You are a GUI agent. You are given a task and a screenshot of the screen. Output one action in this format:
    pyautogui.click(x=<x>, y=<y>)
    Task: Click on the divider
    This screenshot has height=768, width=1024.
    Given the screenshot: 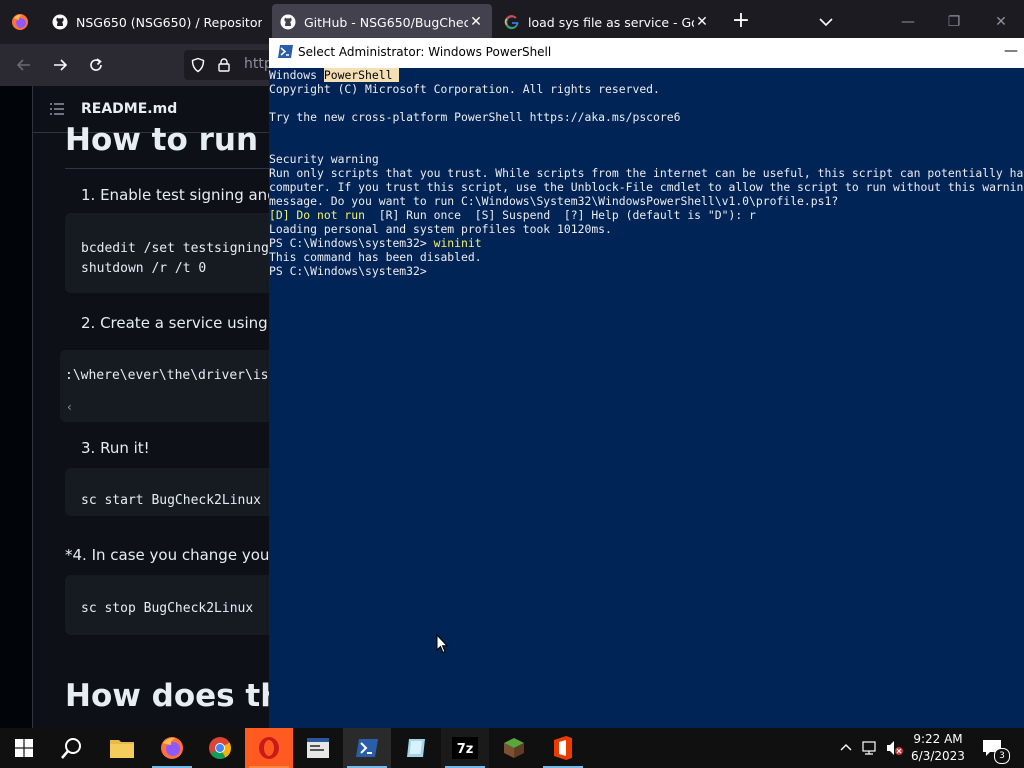 What is the action you would take?
    pyautogui.click(x=167, y=168)
    